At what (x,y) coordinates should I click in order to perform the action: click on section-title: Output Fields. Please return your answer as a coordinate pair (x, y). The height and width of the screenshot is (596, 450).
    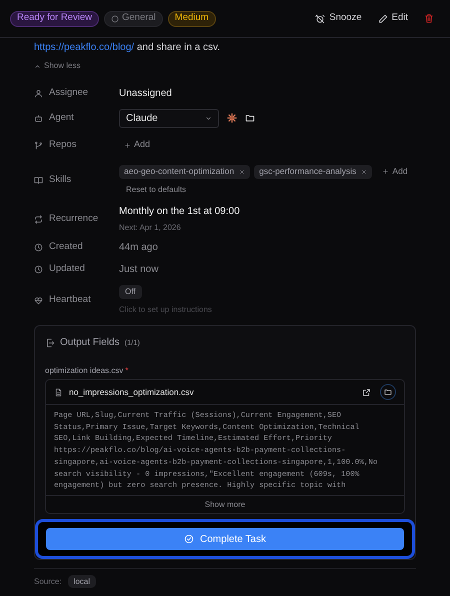
    Looking at the image, I should click on (90, 343).